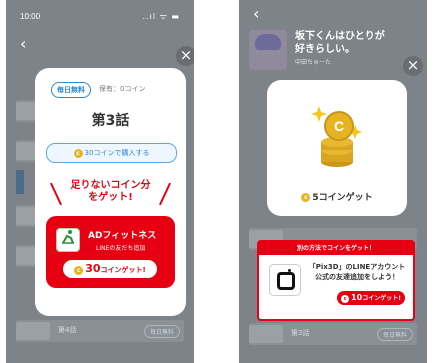 The width and height of the screenshot is (433, 363). I want to click on line-offer-text-line1: 「Pix3D」のLINEアカウント, so click(357, 267).